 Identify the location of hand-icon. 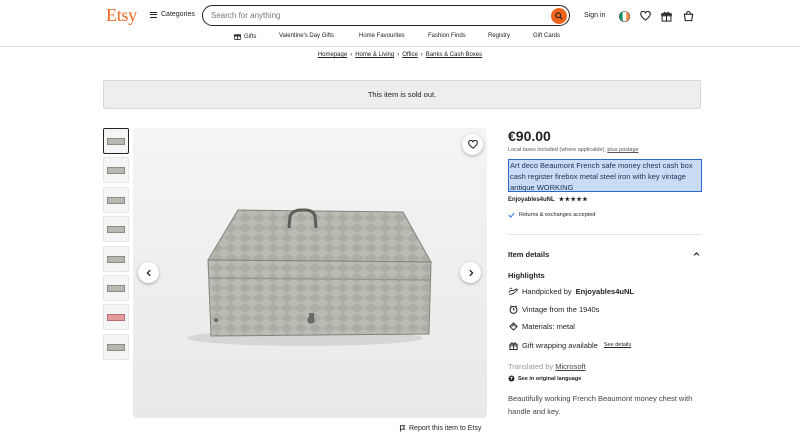
(513, 291).